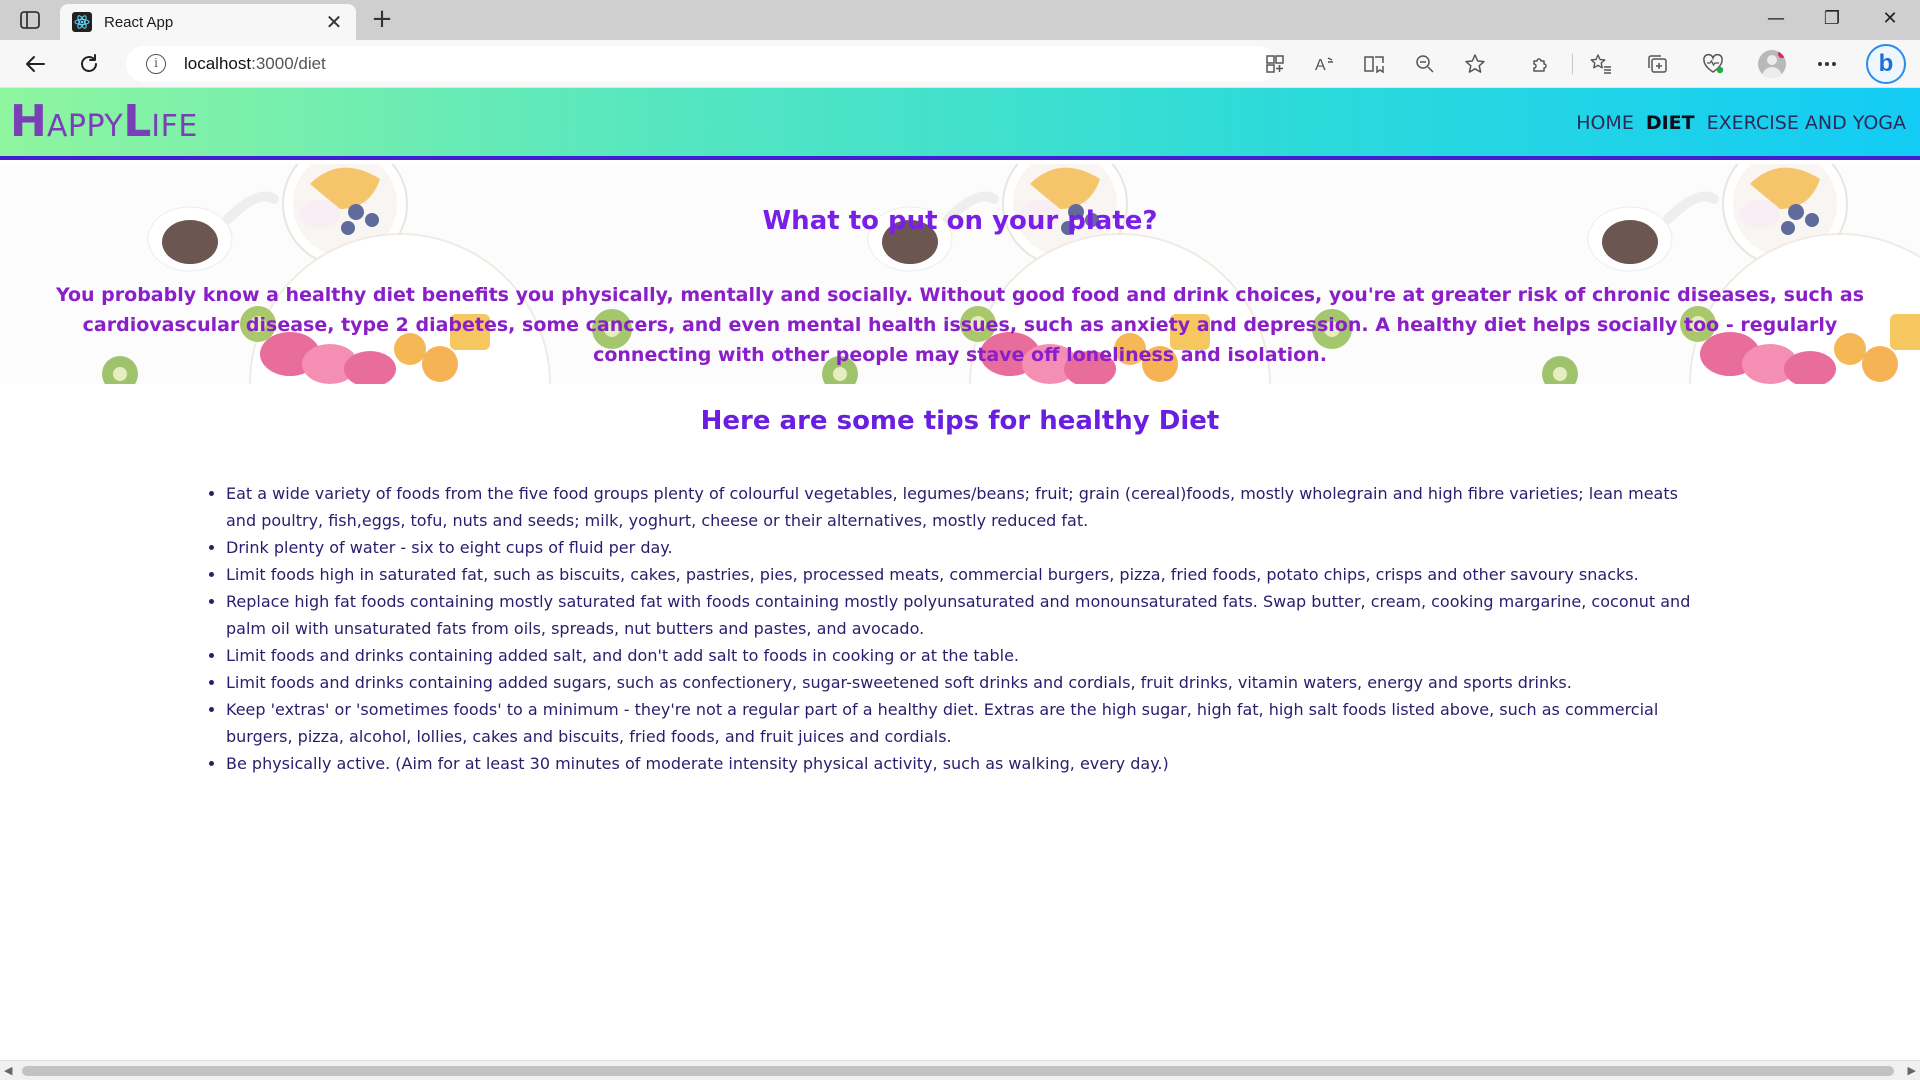 This screenshot has height=1080, width=1920. What do you see at coordinates (1425, 64) in the screenshot?
I see `zoom-out-icon` at bounding box center [1425, 64].